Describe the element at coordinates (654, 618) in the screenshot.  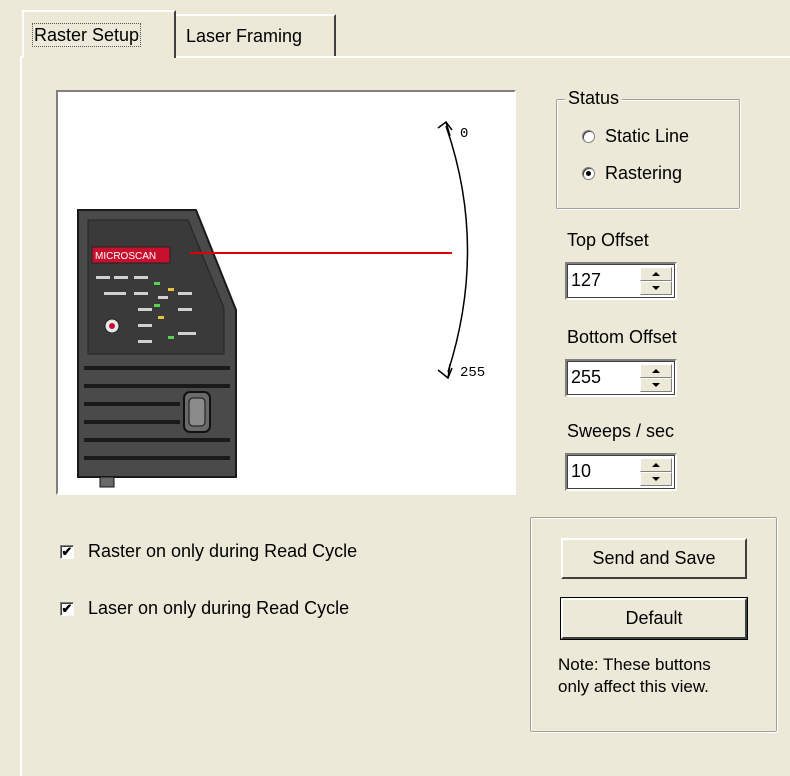
I see `default-button: Default` at that location.